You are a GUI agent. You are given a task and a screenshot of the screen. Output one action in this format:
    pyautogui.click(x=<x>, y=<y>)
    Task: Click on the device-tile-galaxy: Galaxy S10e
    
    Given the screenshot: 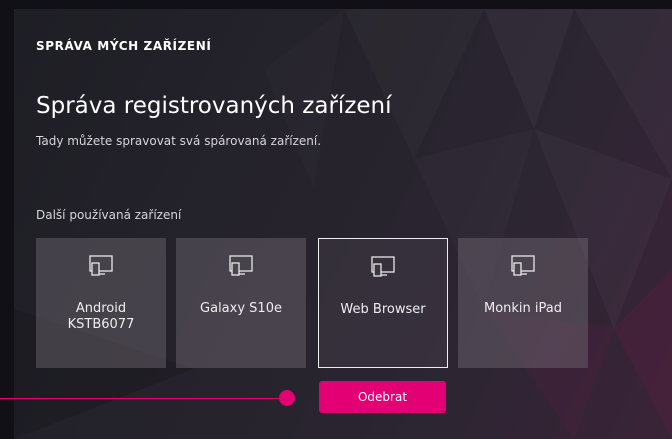 What is the action you would take?
    pyautogui.click(x=241, y=303)
    